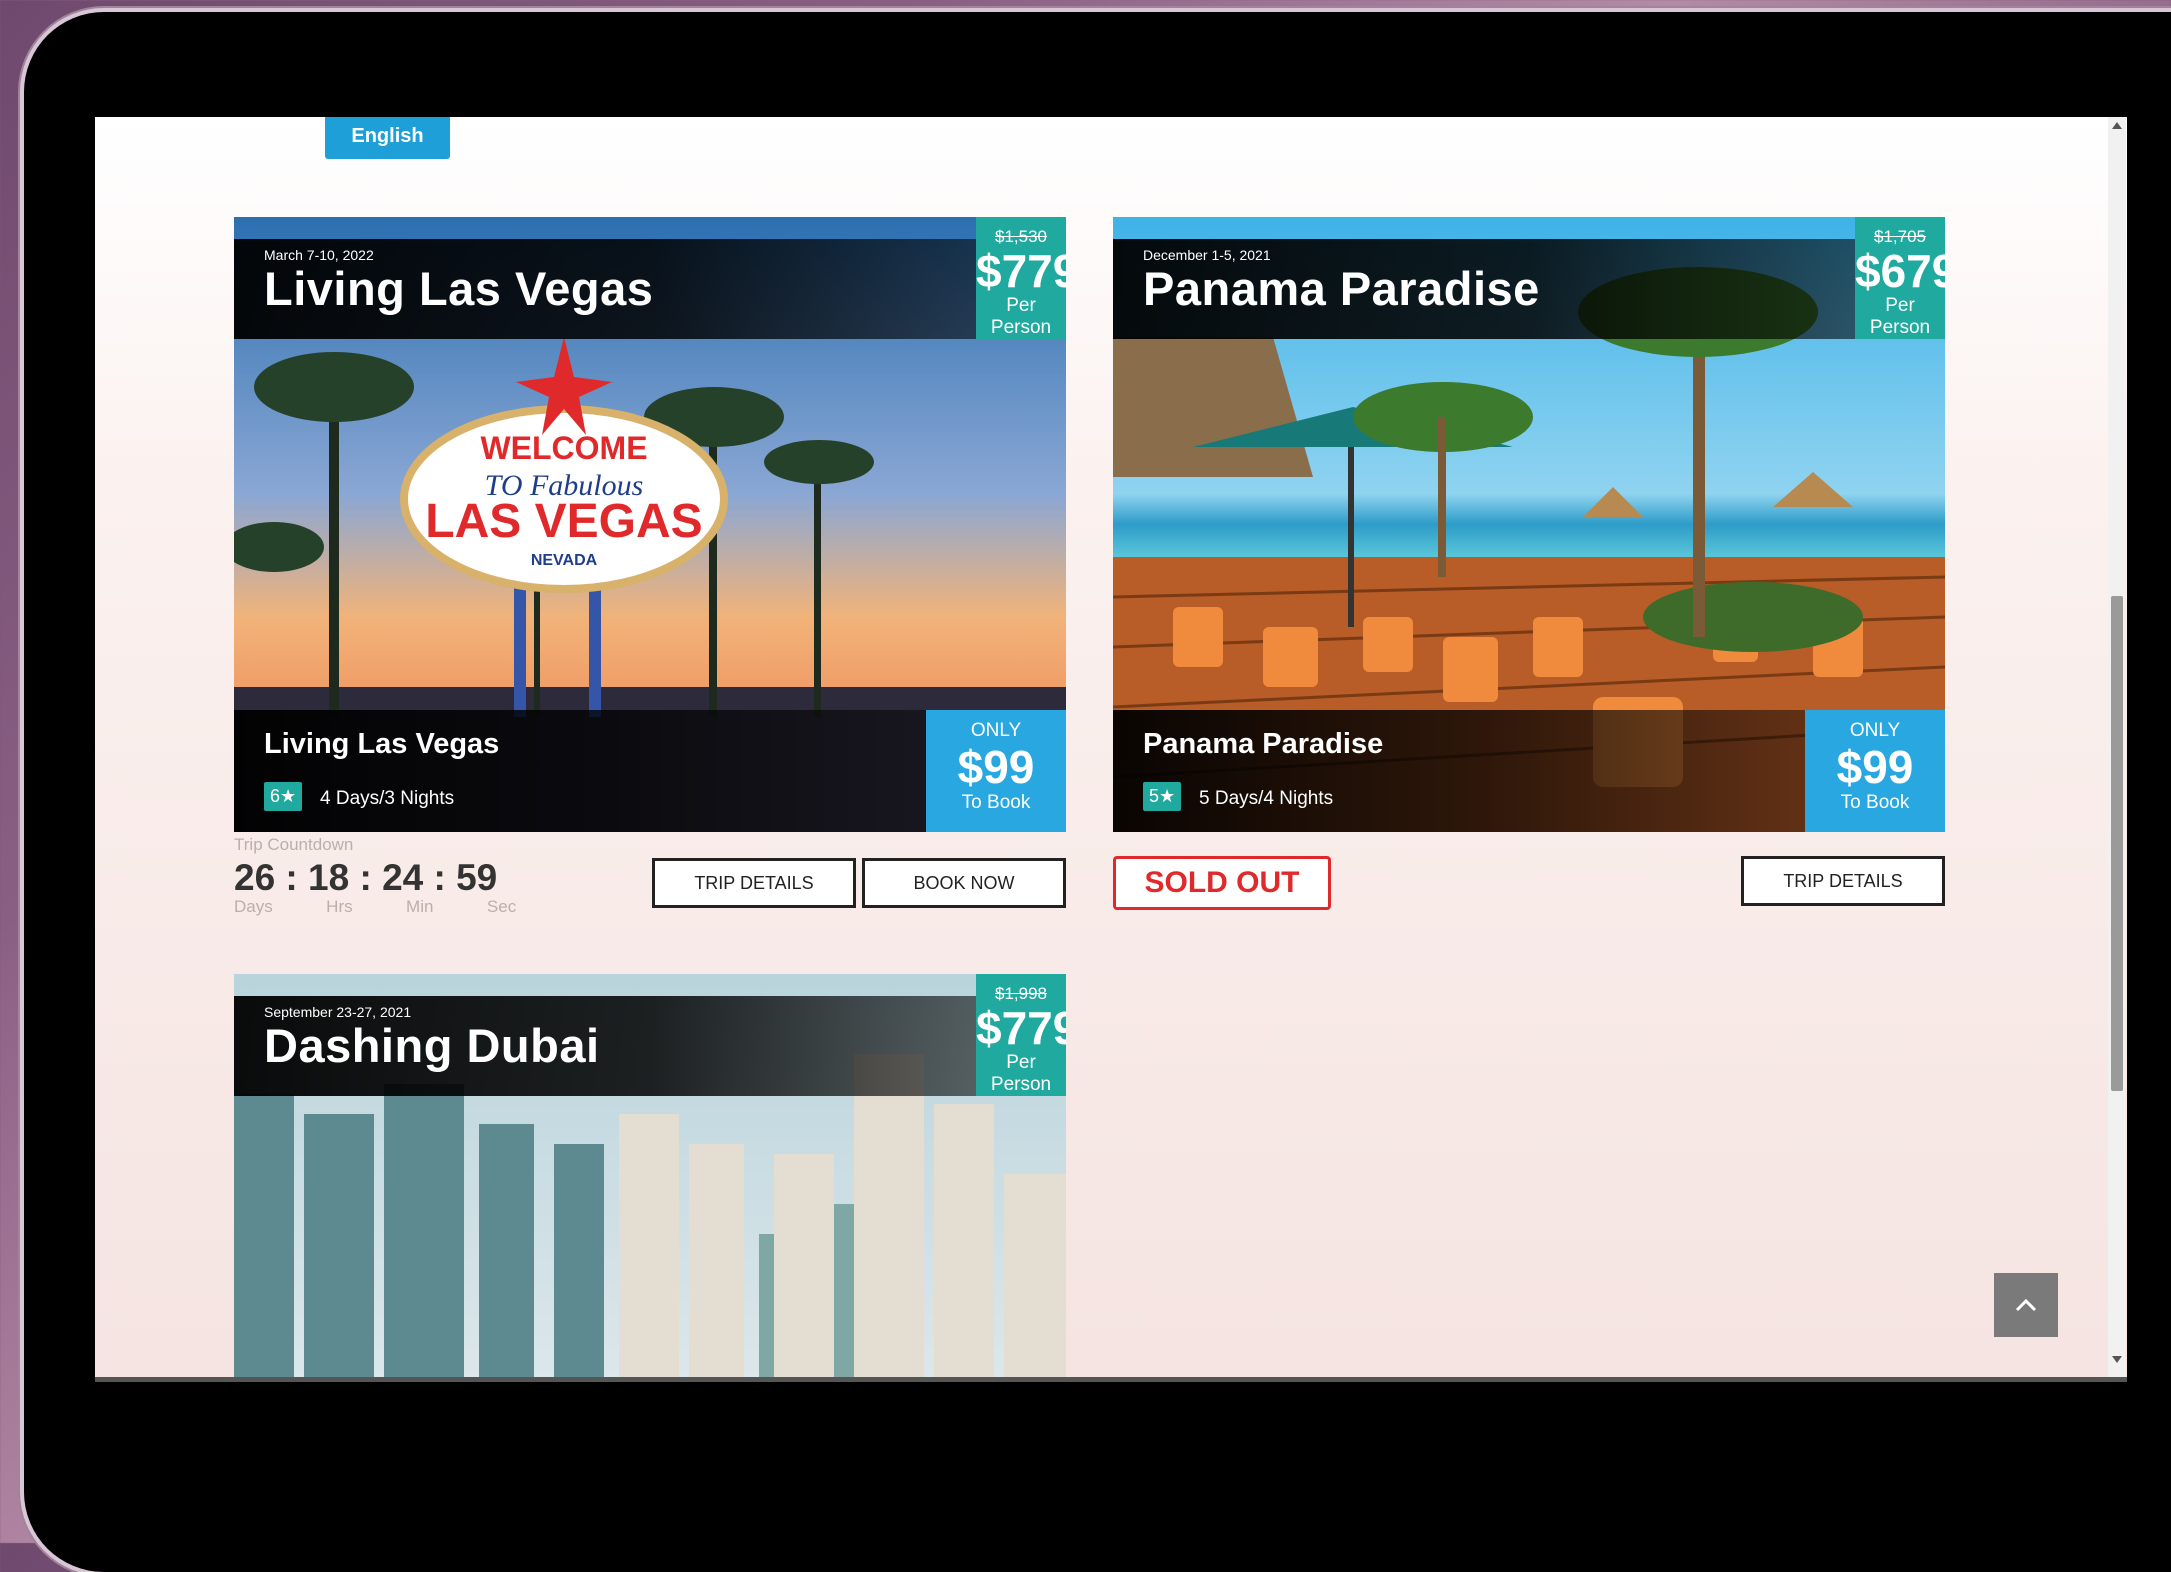  I want to click on old-price: $1,998, so click(1021, 993).